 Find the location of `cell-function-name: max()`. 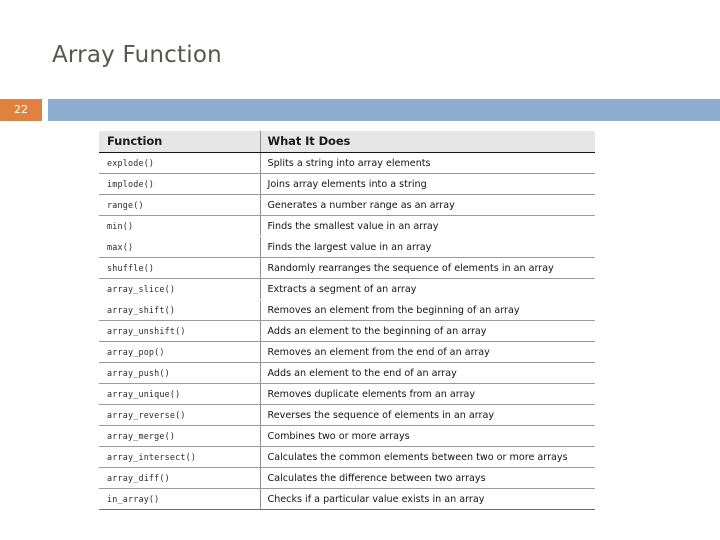

cell-function-name: max() is located at coordinates (179, 247).